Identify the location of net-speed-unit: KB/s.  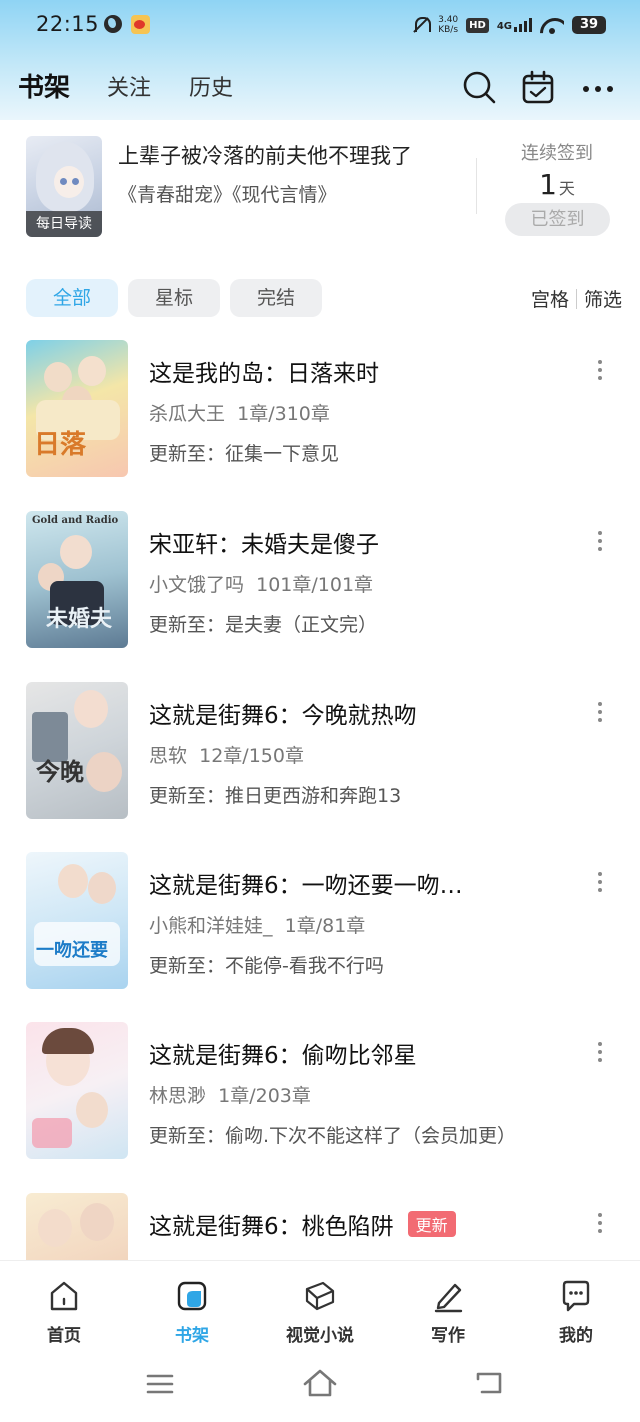
(448, 30).